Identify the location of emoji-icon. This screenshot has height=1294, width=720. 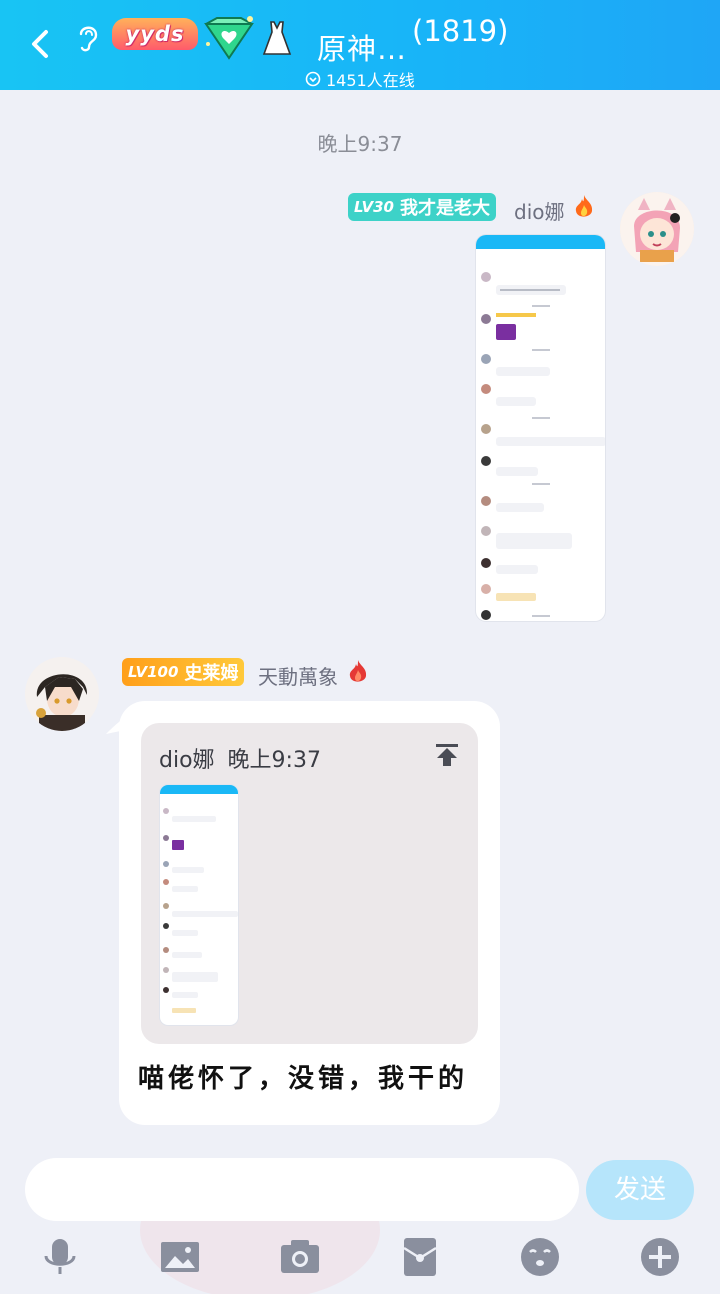
(540, 1257).